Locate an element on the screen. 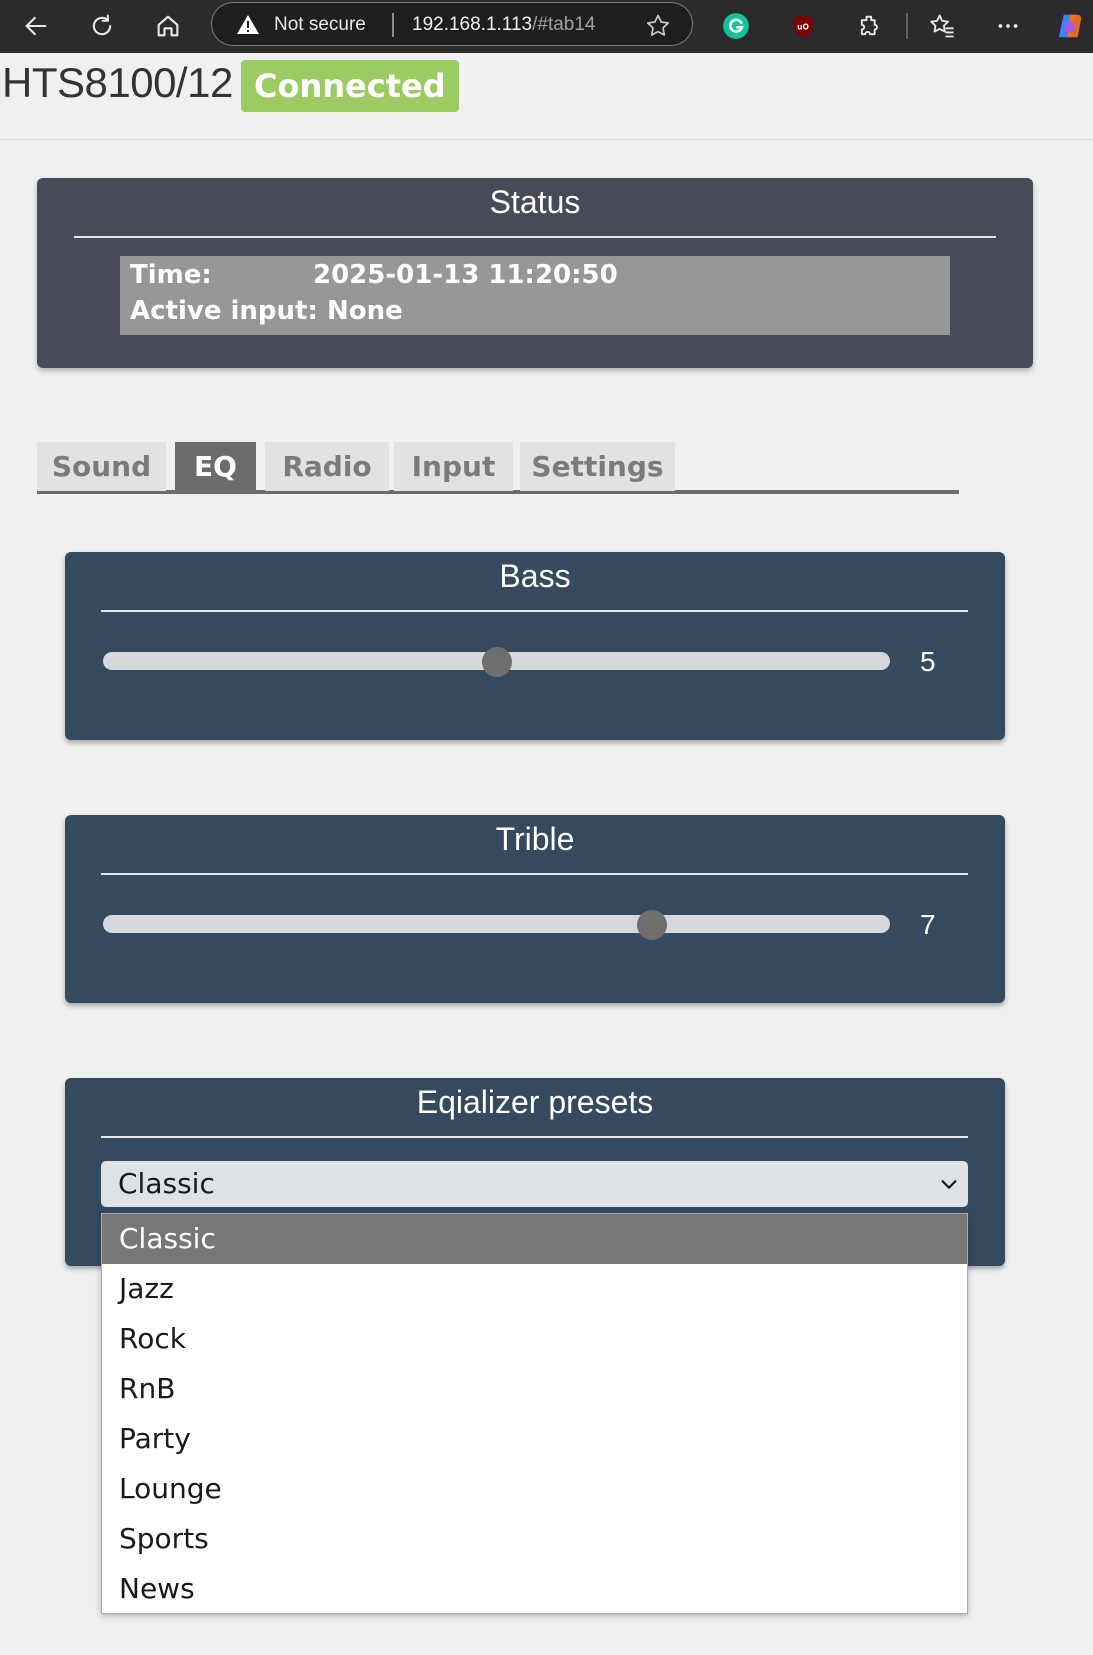 This screenshot has width=1093, height=1655. trible-value: 7 is located at coordinates (928, 924).